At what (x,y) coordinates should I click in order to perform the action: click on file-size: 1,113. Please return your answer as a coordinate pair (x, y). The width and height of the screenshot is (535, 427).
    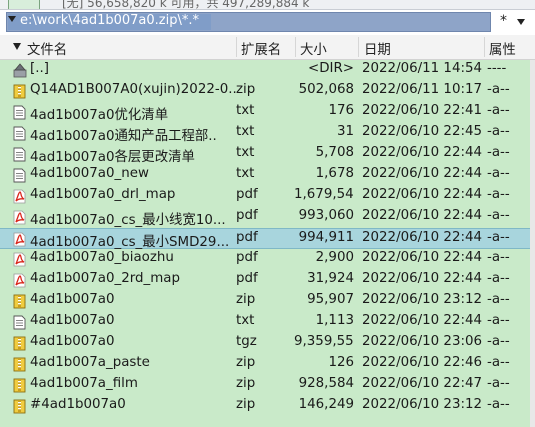
    Looking at the image, I should click on (334, 320).